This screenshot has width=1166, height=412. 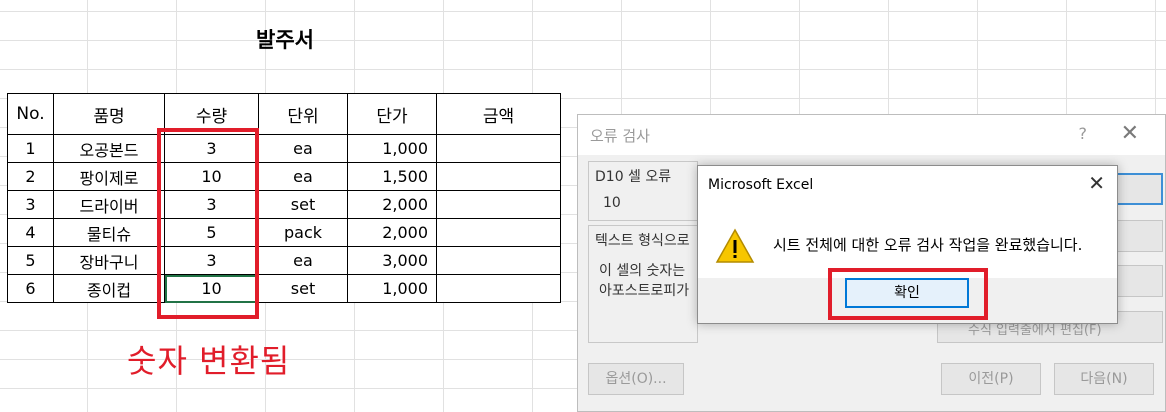 What do you see at coordinates (908, 294) in the screenshot?
I see `ok-button-highlight` at bounding box center [908, 294].